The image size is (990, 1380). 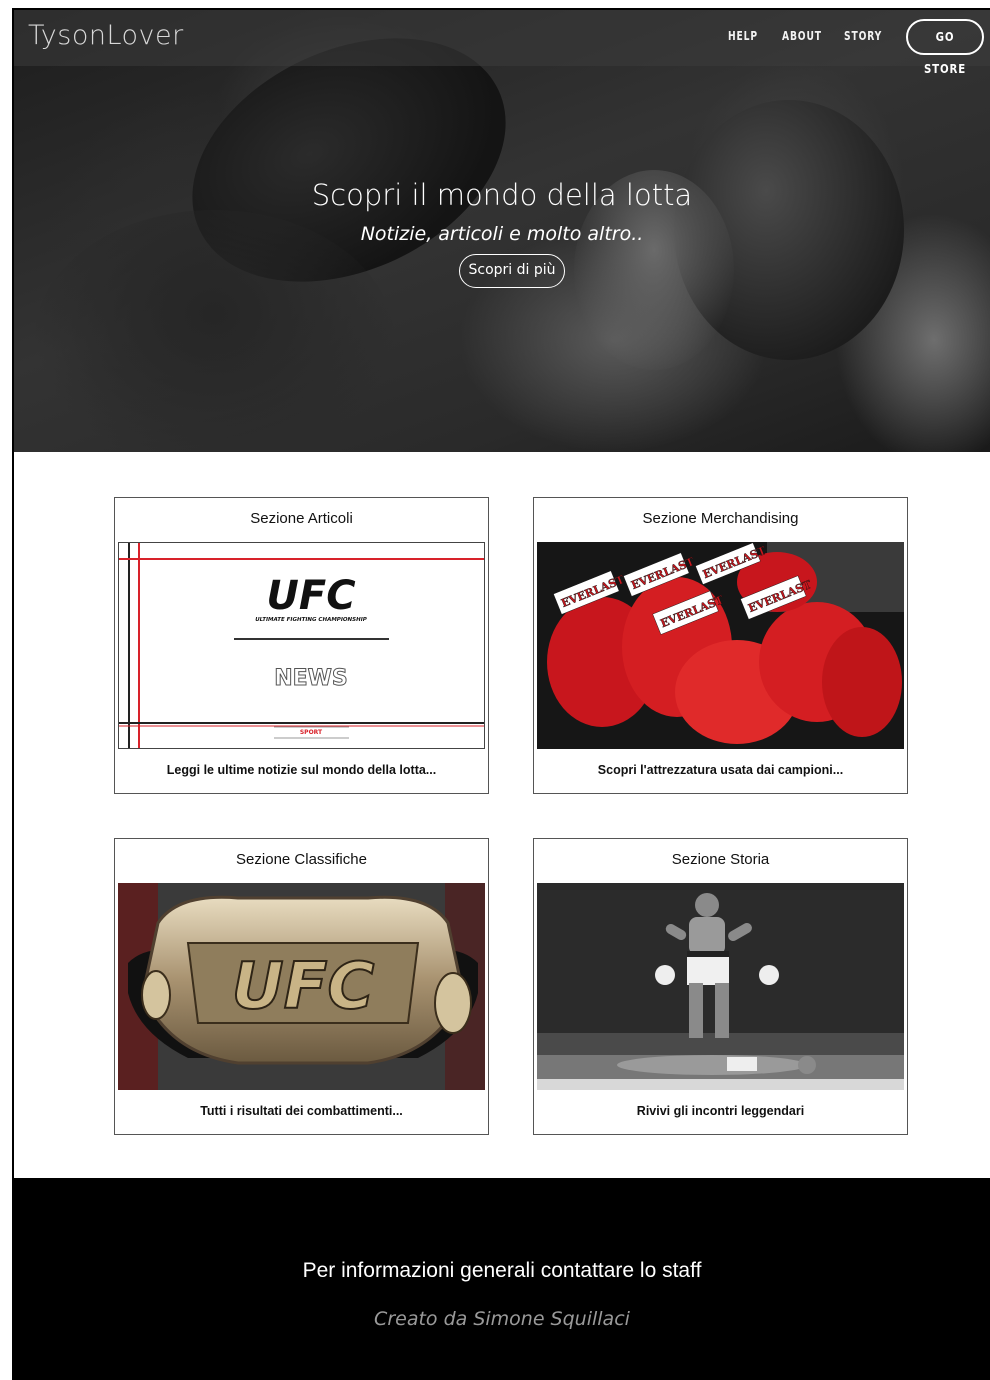 I want to click on ufc-logo-text: UFC, so click(x=310, y=596).